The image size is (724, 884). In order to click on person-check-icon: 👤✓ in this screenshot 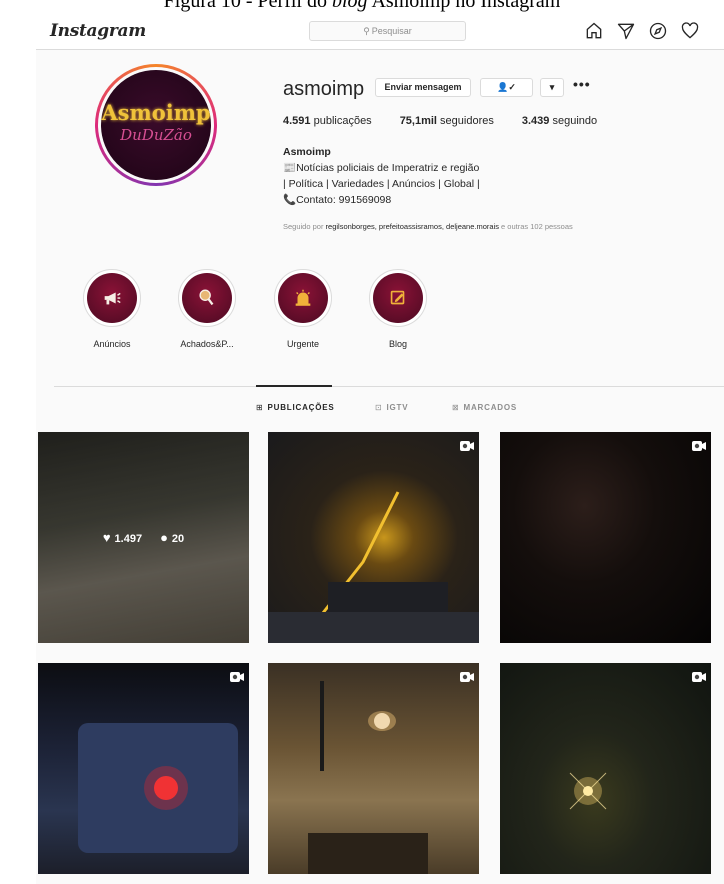, I will do `click(506, 87)`.